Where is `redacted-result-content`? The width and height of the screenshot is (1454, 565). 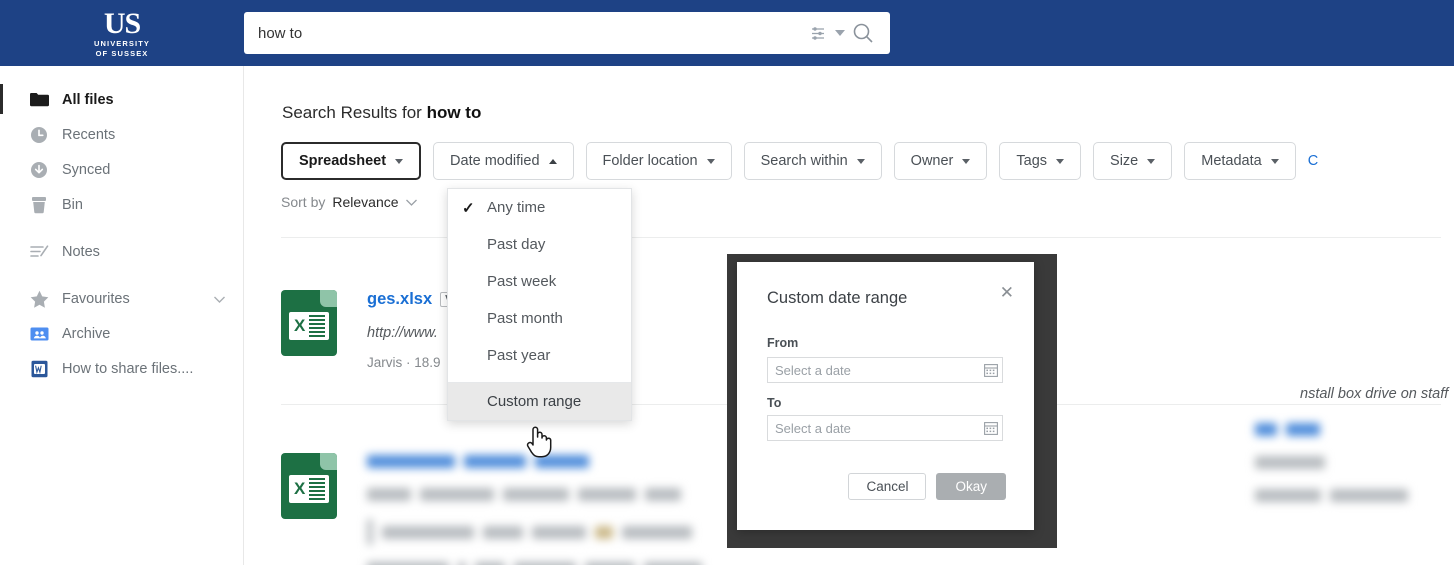 redacted-result-content is located at coordinates (539, 509).